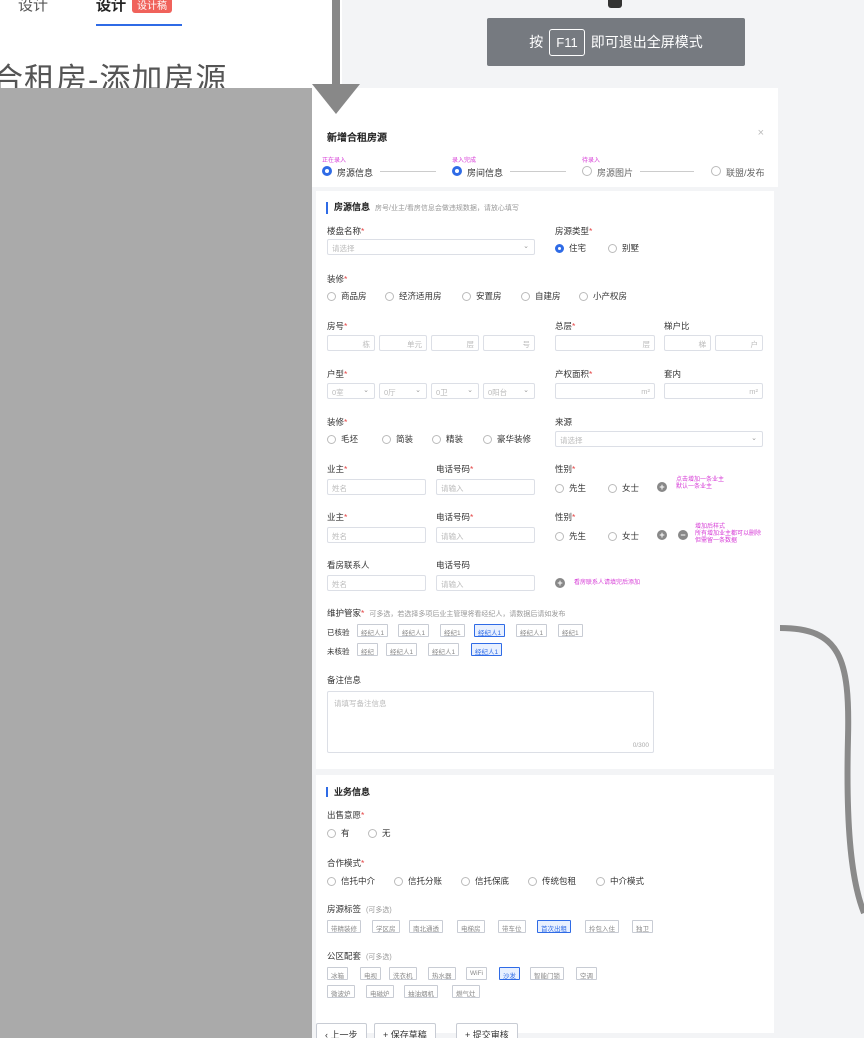 This screenshot has height=1038, width=864. Describe the element at coordinates (379, 833) in the screenshot. I see `radio-sale-no: 无` at that location.